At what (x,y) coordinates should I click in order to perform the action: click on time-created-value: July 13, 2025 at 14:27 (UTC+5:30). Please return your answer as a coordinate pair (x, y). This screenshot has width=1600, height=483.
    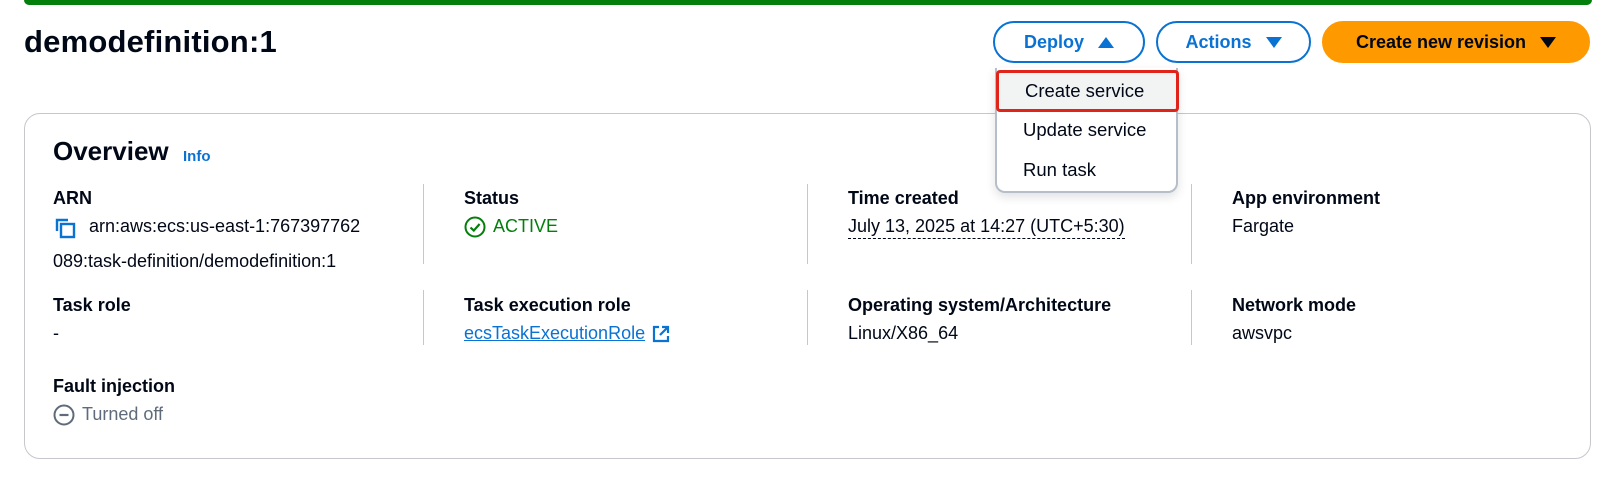
    Looking at the image, I should click on (1013, 226).